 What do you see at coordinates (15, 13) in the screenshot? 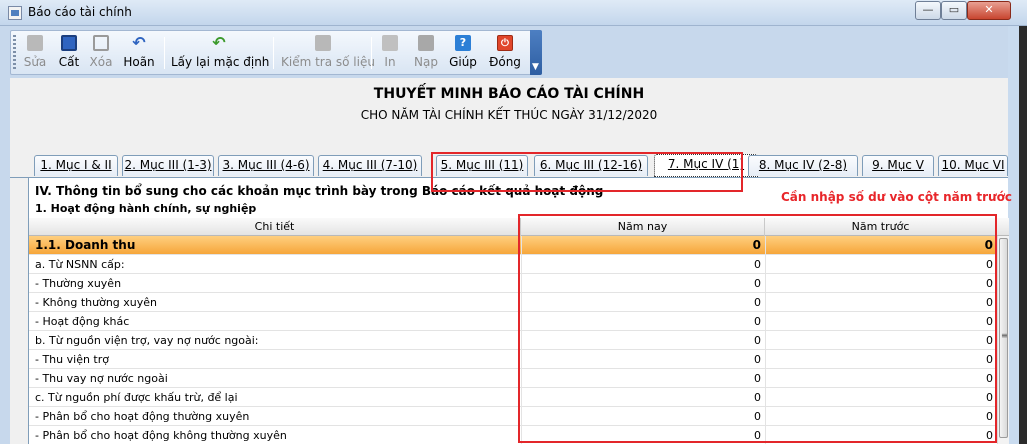
I see `app-icon` at bounding box center [15, 13].